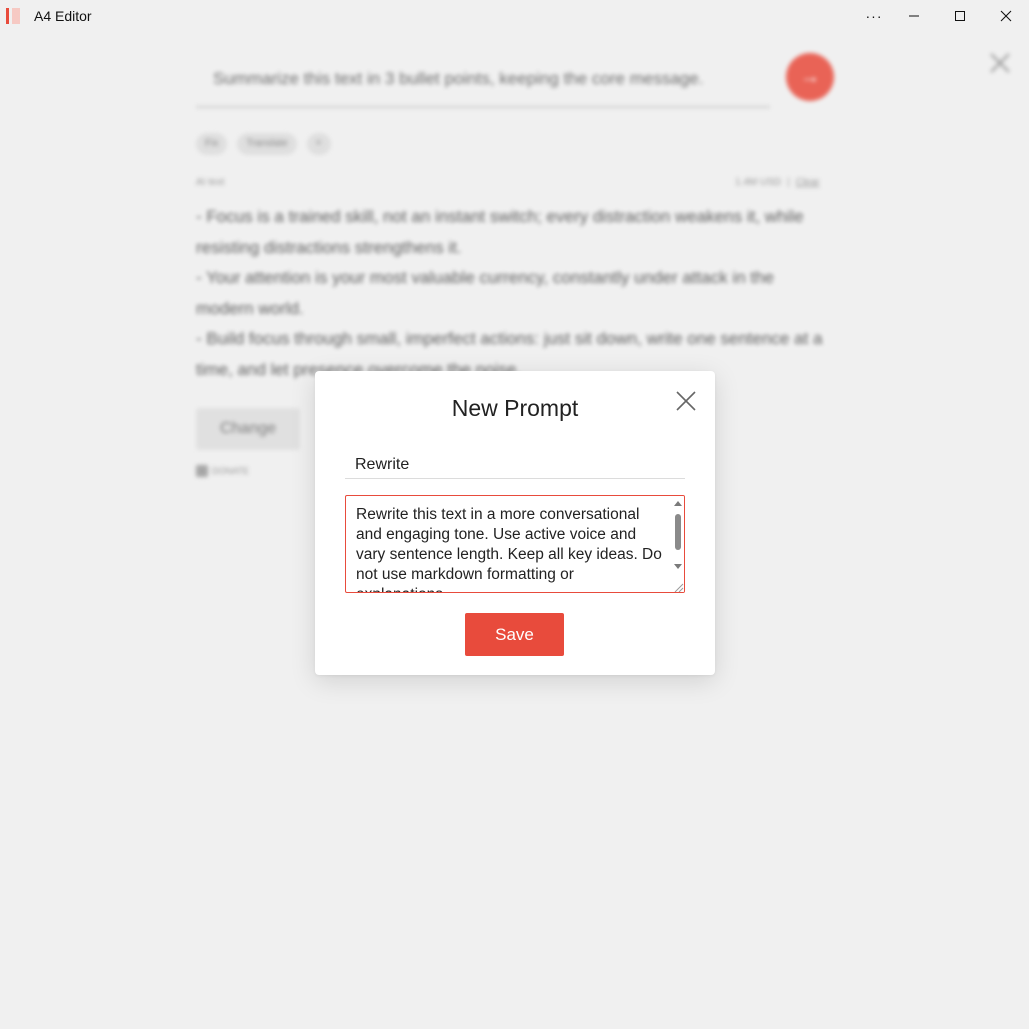 This screenshot has height=1029, width=1029. What do you see at coordinates (678, 532) in the screenshot?
I see `scrollbar-thumb` at bounding box center [678, 532].